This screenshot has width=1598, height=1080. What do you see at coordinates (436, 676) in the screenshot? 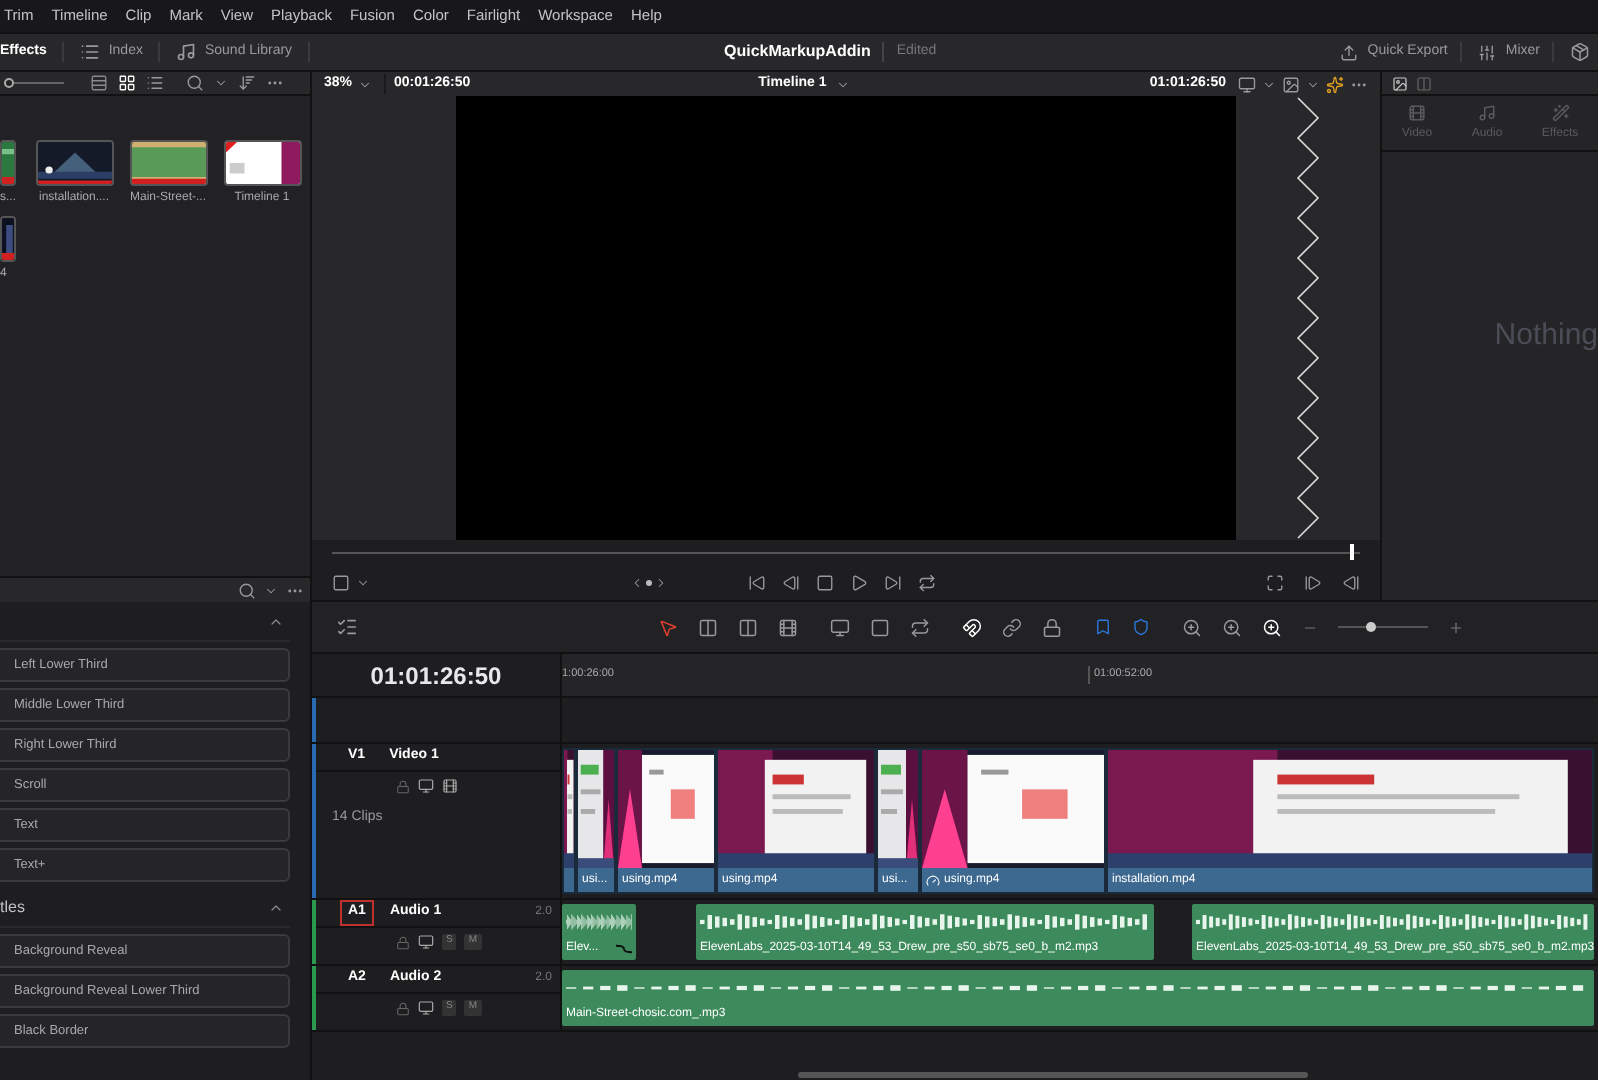
I see `timeline-timecode: 01:01:26:50` at bounding box center [436, 676].